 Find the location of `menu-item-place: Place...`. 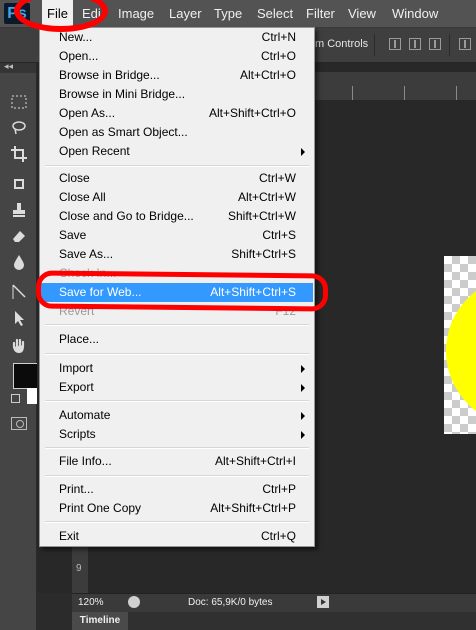

menu-item-place: Place... is located at coordinates (177, 339).